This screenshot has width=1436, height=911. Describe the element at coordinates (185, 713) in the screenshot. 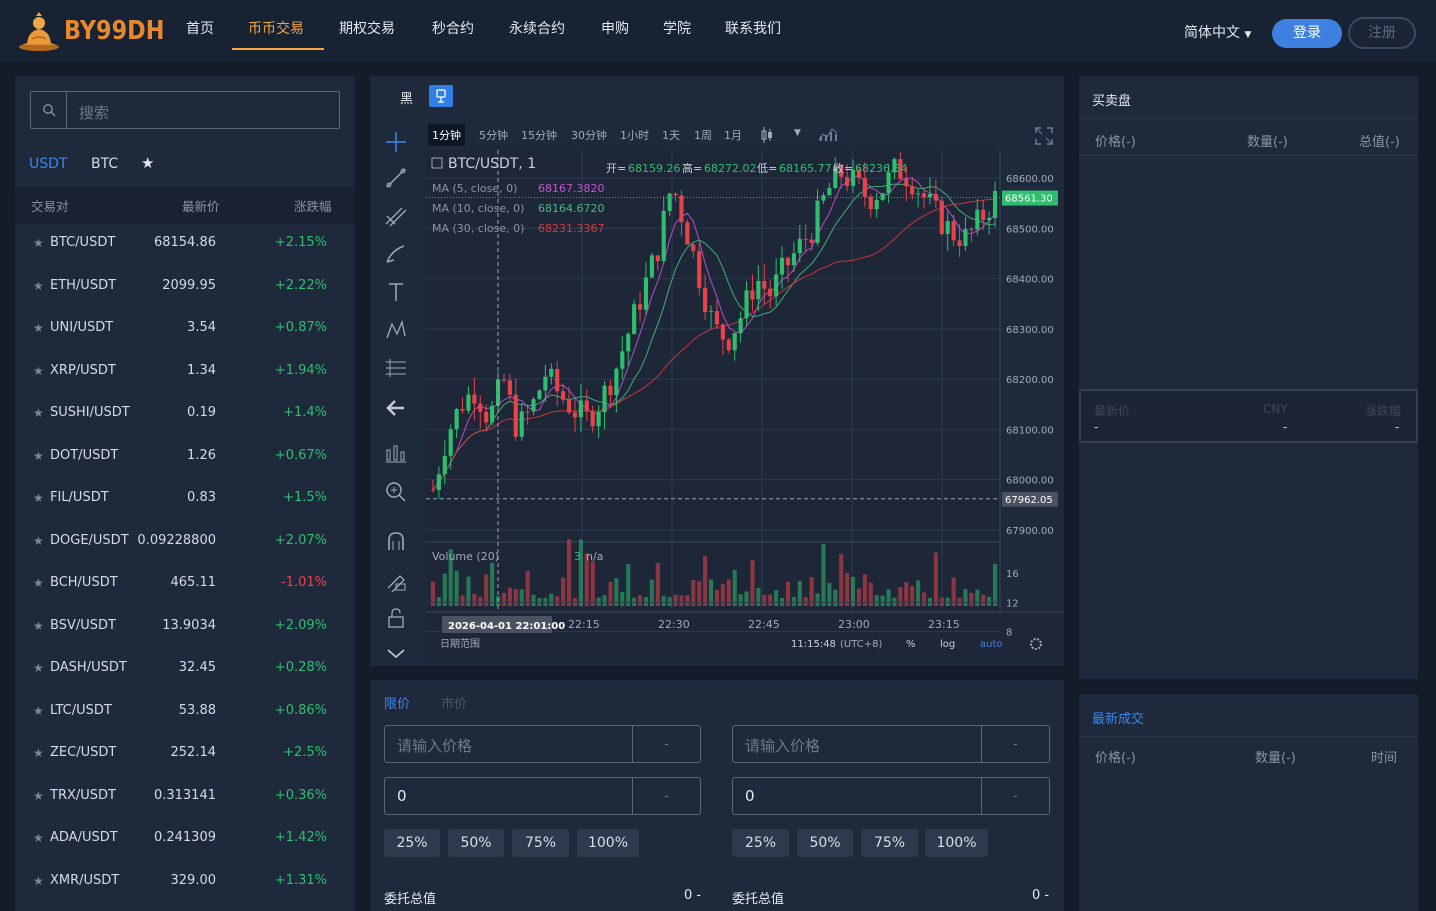

I see `market-row: ★ LTC/USDT 53.88 +0.86%` at that location.